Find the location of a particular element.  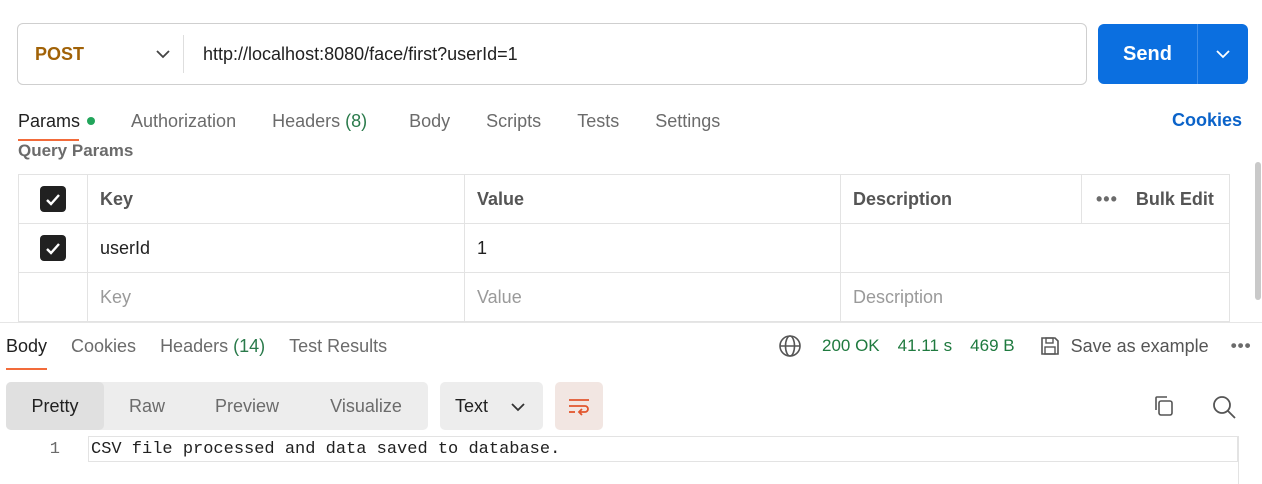

cookies-link: Cookies is located at coordinates (1207, 120).